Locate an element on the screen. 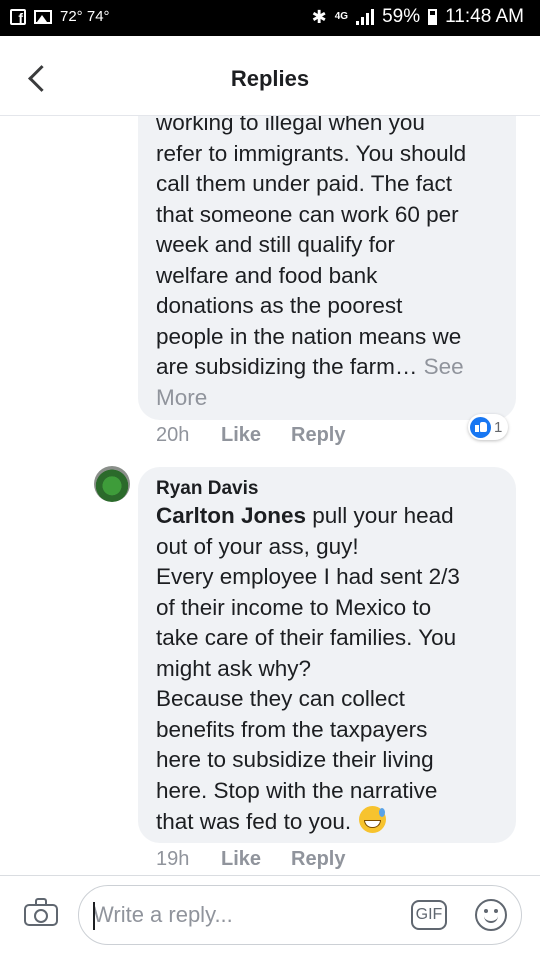 The width and height of the screenshot is (540, 960). battery-percent: 59% is located at coordinates (401, 16).